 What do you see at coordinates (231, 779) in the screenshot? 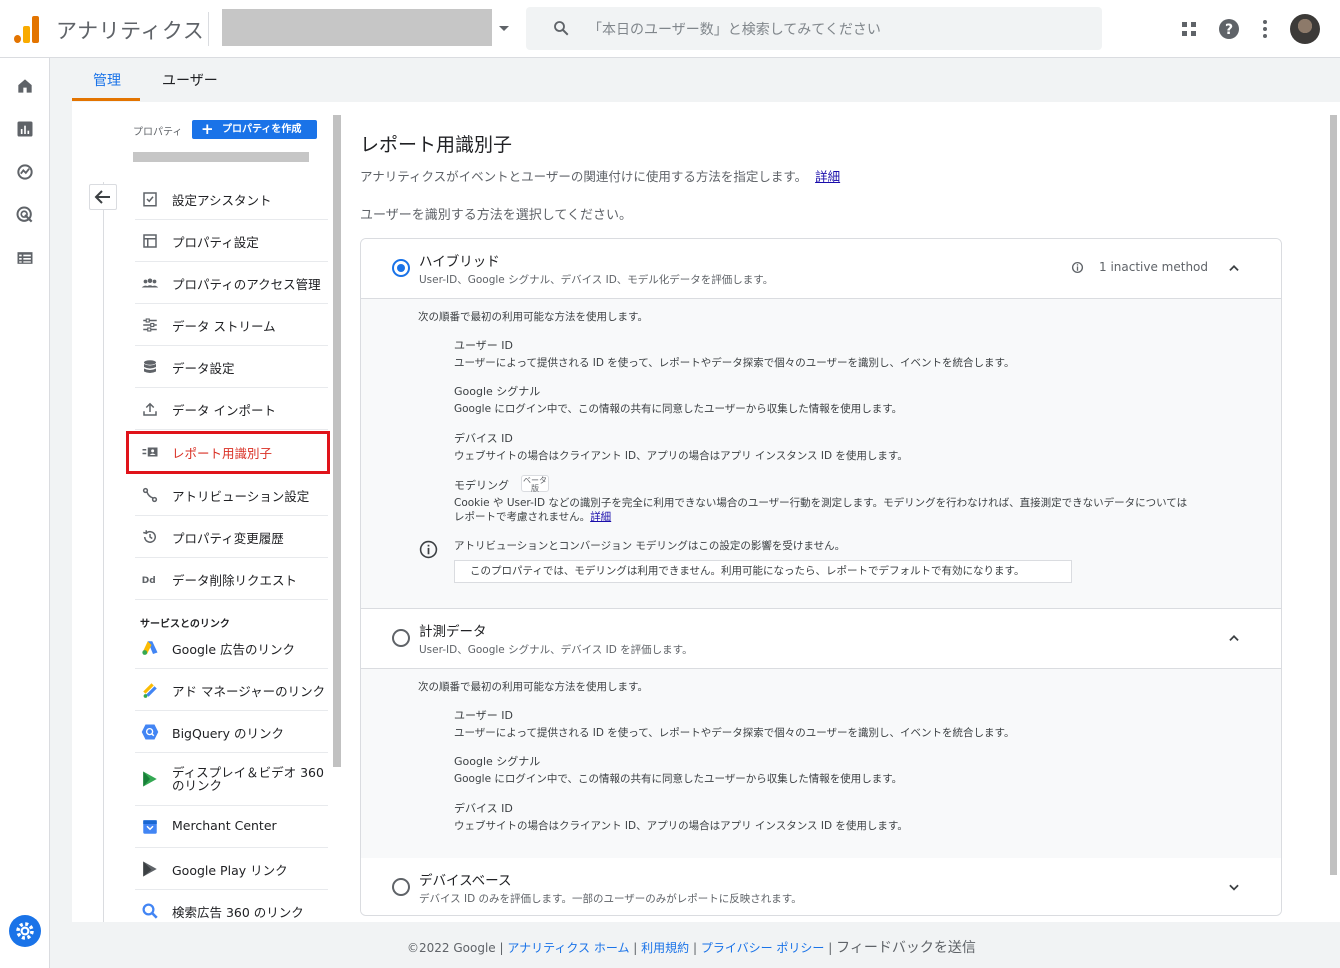
I see `nav-item-dv360-links: ディスプレイ＆ビデオ 360 のリンク` at bounding box center [231, 779].